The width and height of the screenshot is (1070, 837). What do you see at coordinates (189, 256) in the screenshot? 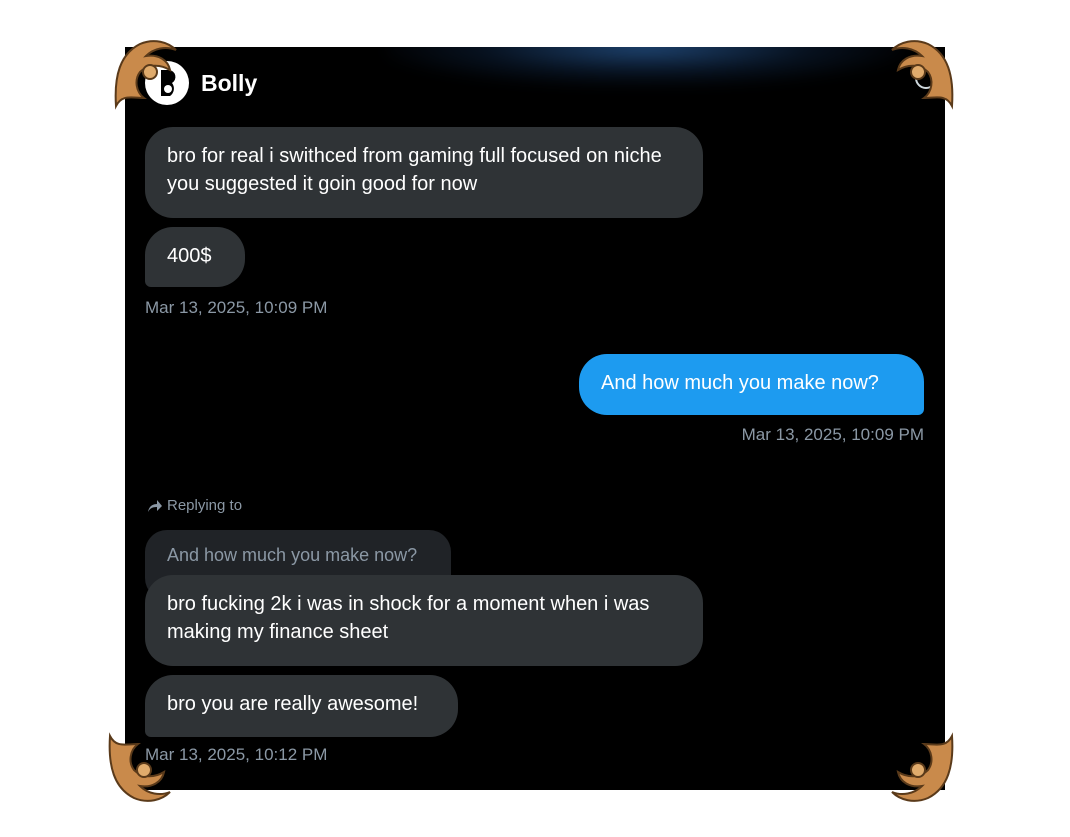
I see `message-text: 400$` at bounding box center [189, 256].